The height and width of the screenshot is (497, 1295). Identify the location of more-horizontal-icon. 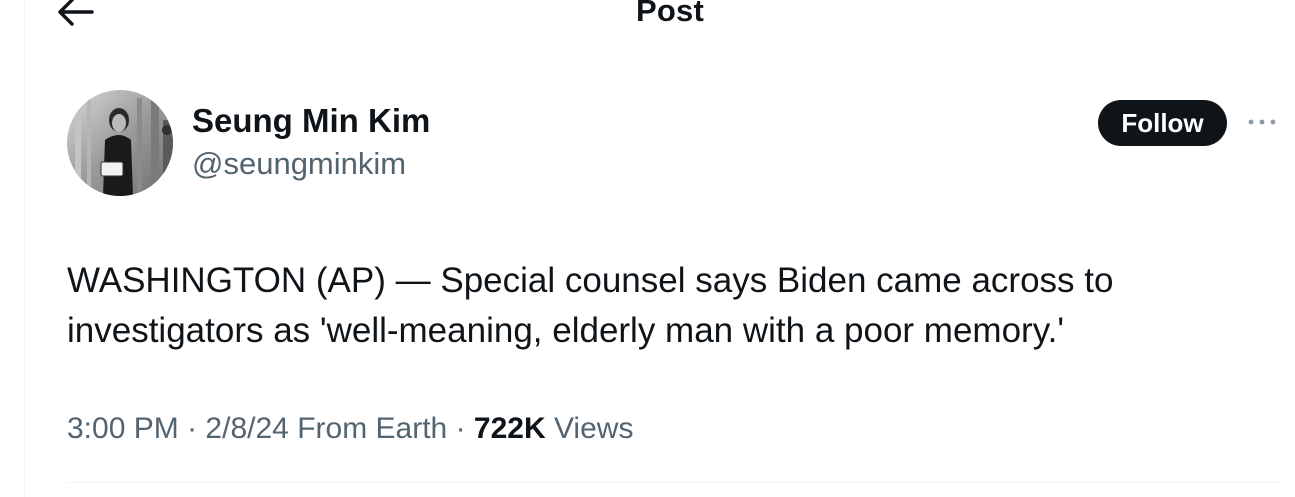
(1262, 122).